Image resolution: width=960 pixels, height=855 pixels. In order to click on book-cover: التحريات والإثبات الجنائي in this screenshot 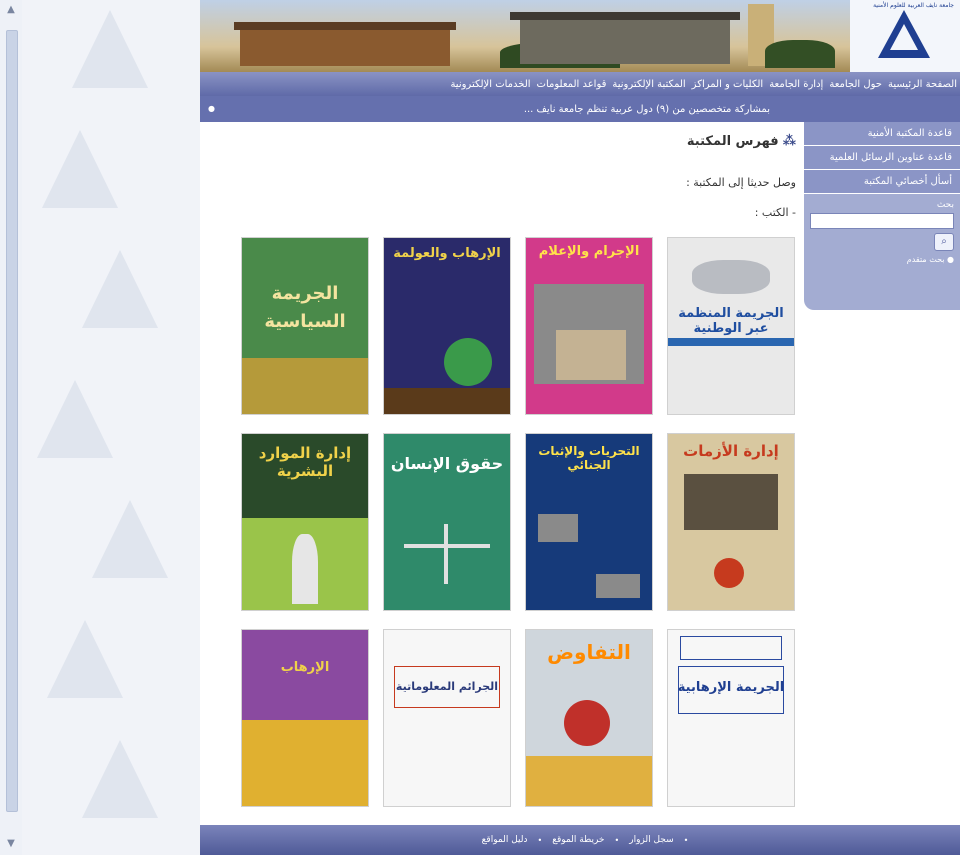, I will do `click(589, 522)`.